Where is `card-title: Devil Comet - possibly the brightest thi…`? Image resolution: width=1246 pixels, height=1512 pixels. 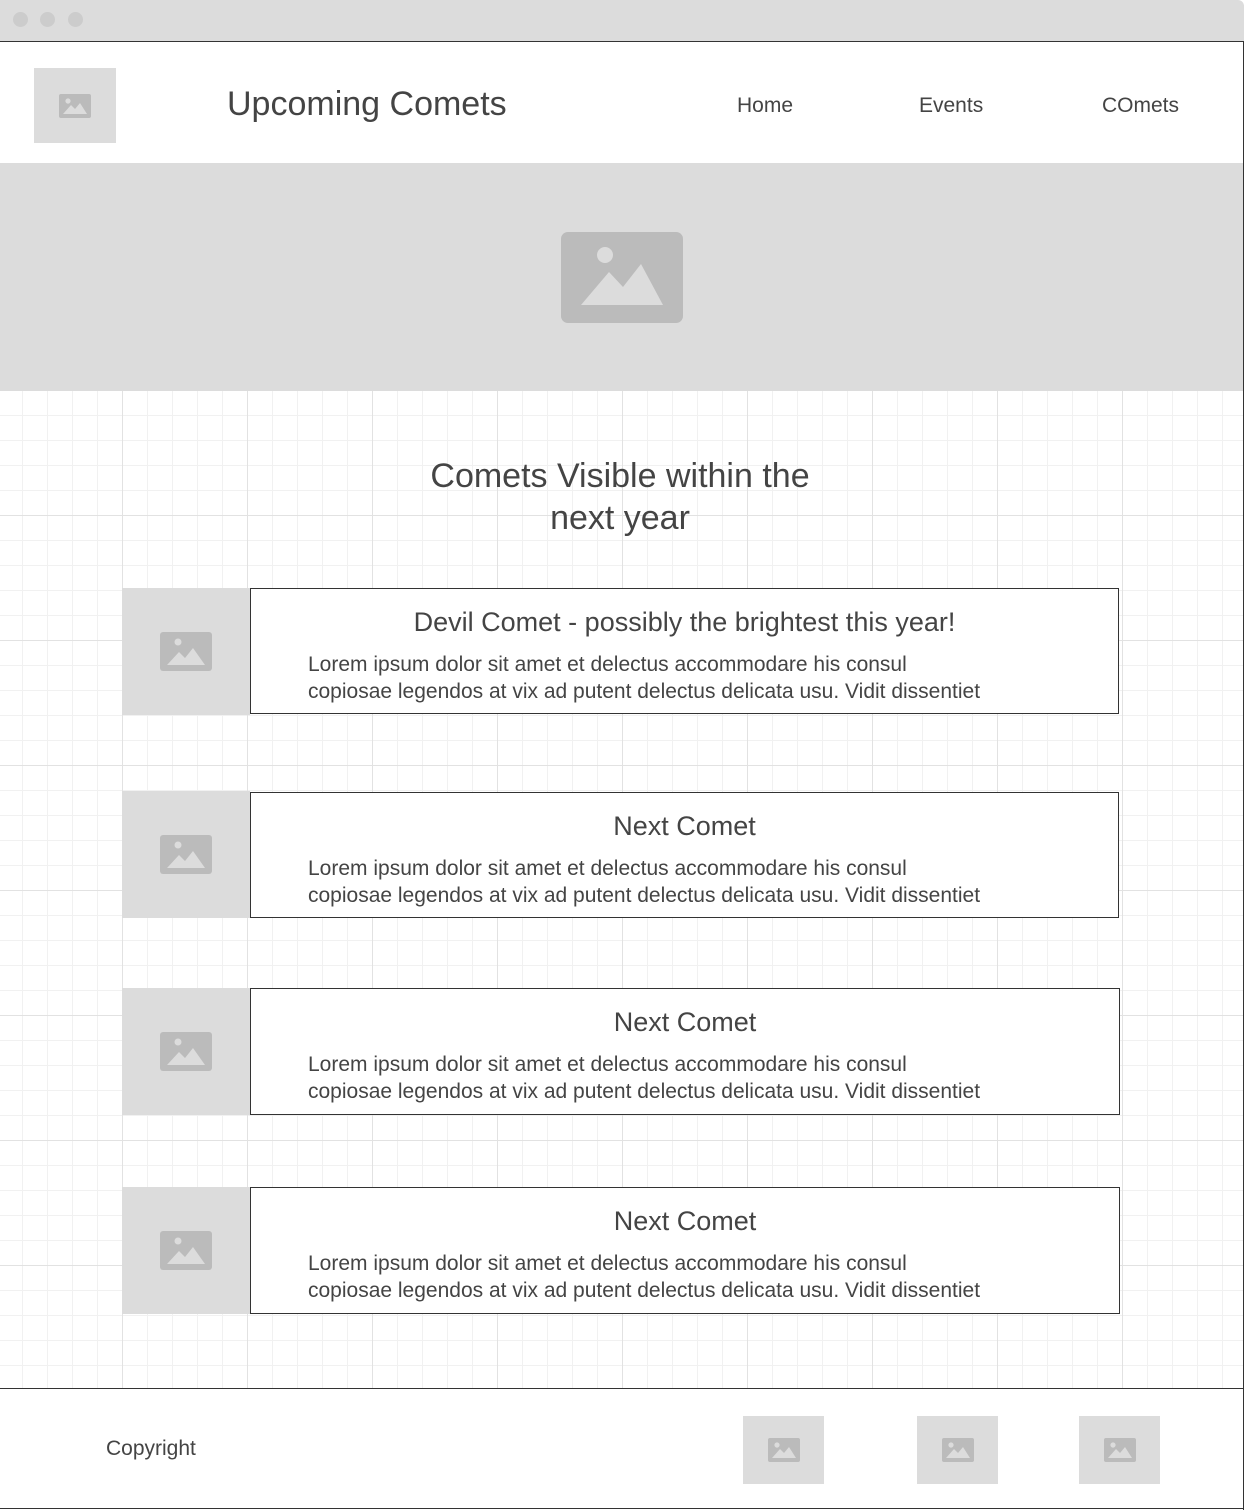
card-title: Devil Comet - possibly the brightest thi… is located at coordinates (684, 622).